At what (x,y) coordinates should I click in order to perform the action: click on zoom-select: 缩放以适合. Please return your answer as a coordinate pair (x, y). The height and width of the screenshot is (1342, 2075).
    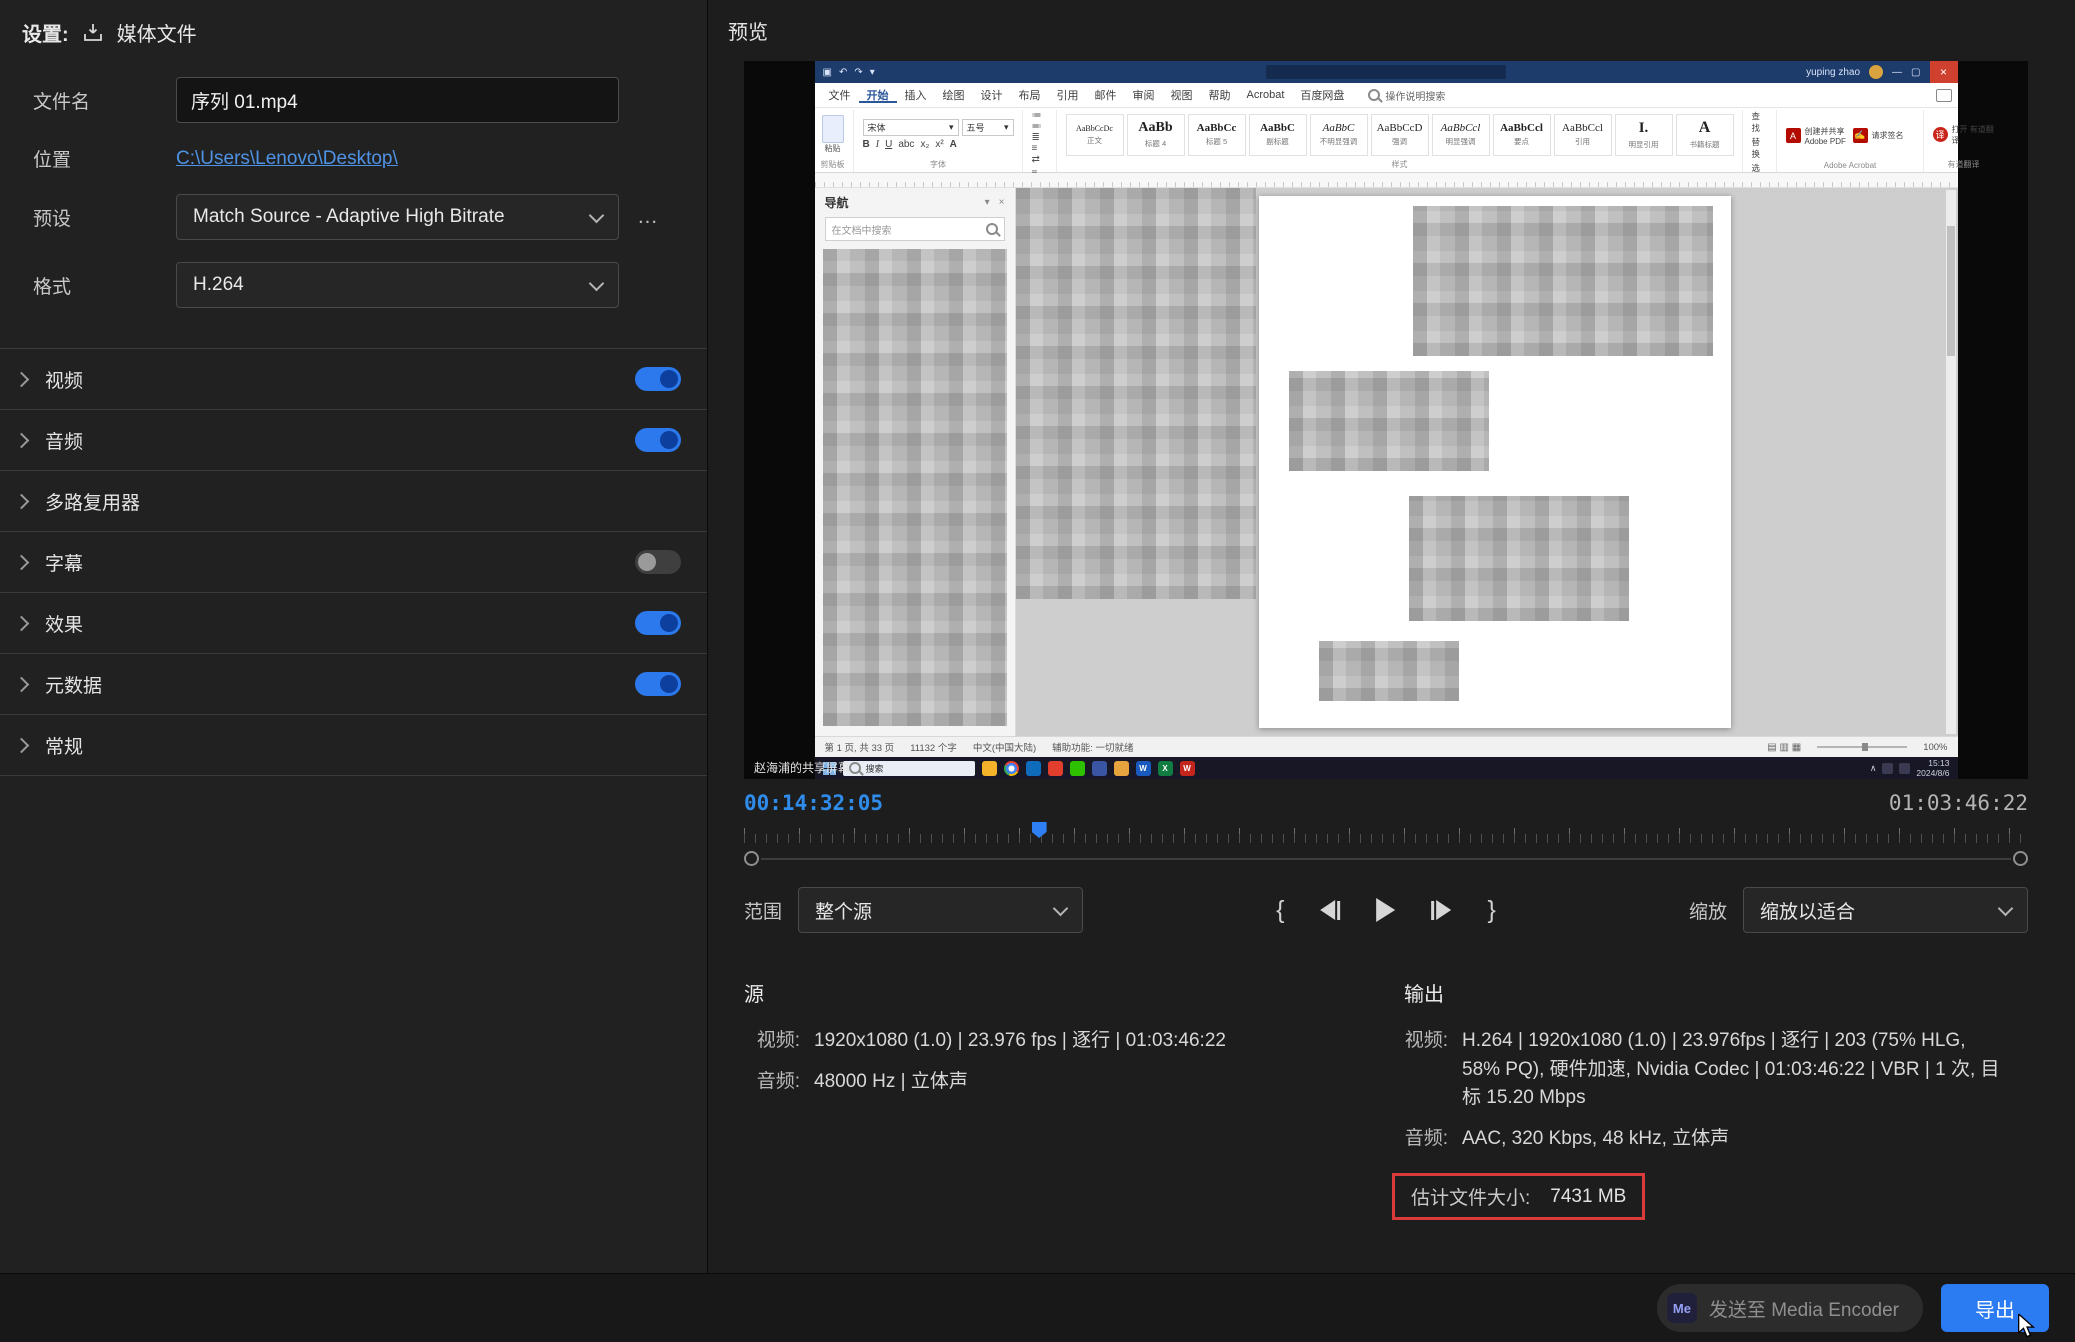
    Looking at the image, I should click on (1885, 910).